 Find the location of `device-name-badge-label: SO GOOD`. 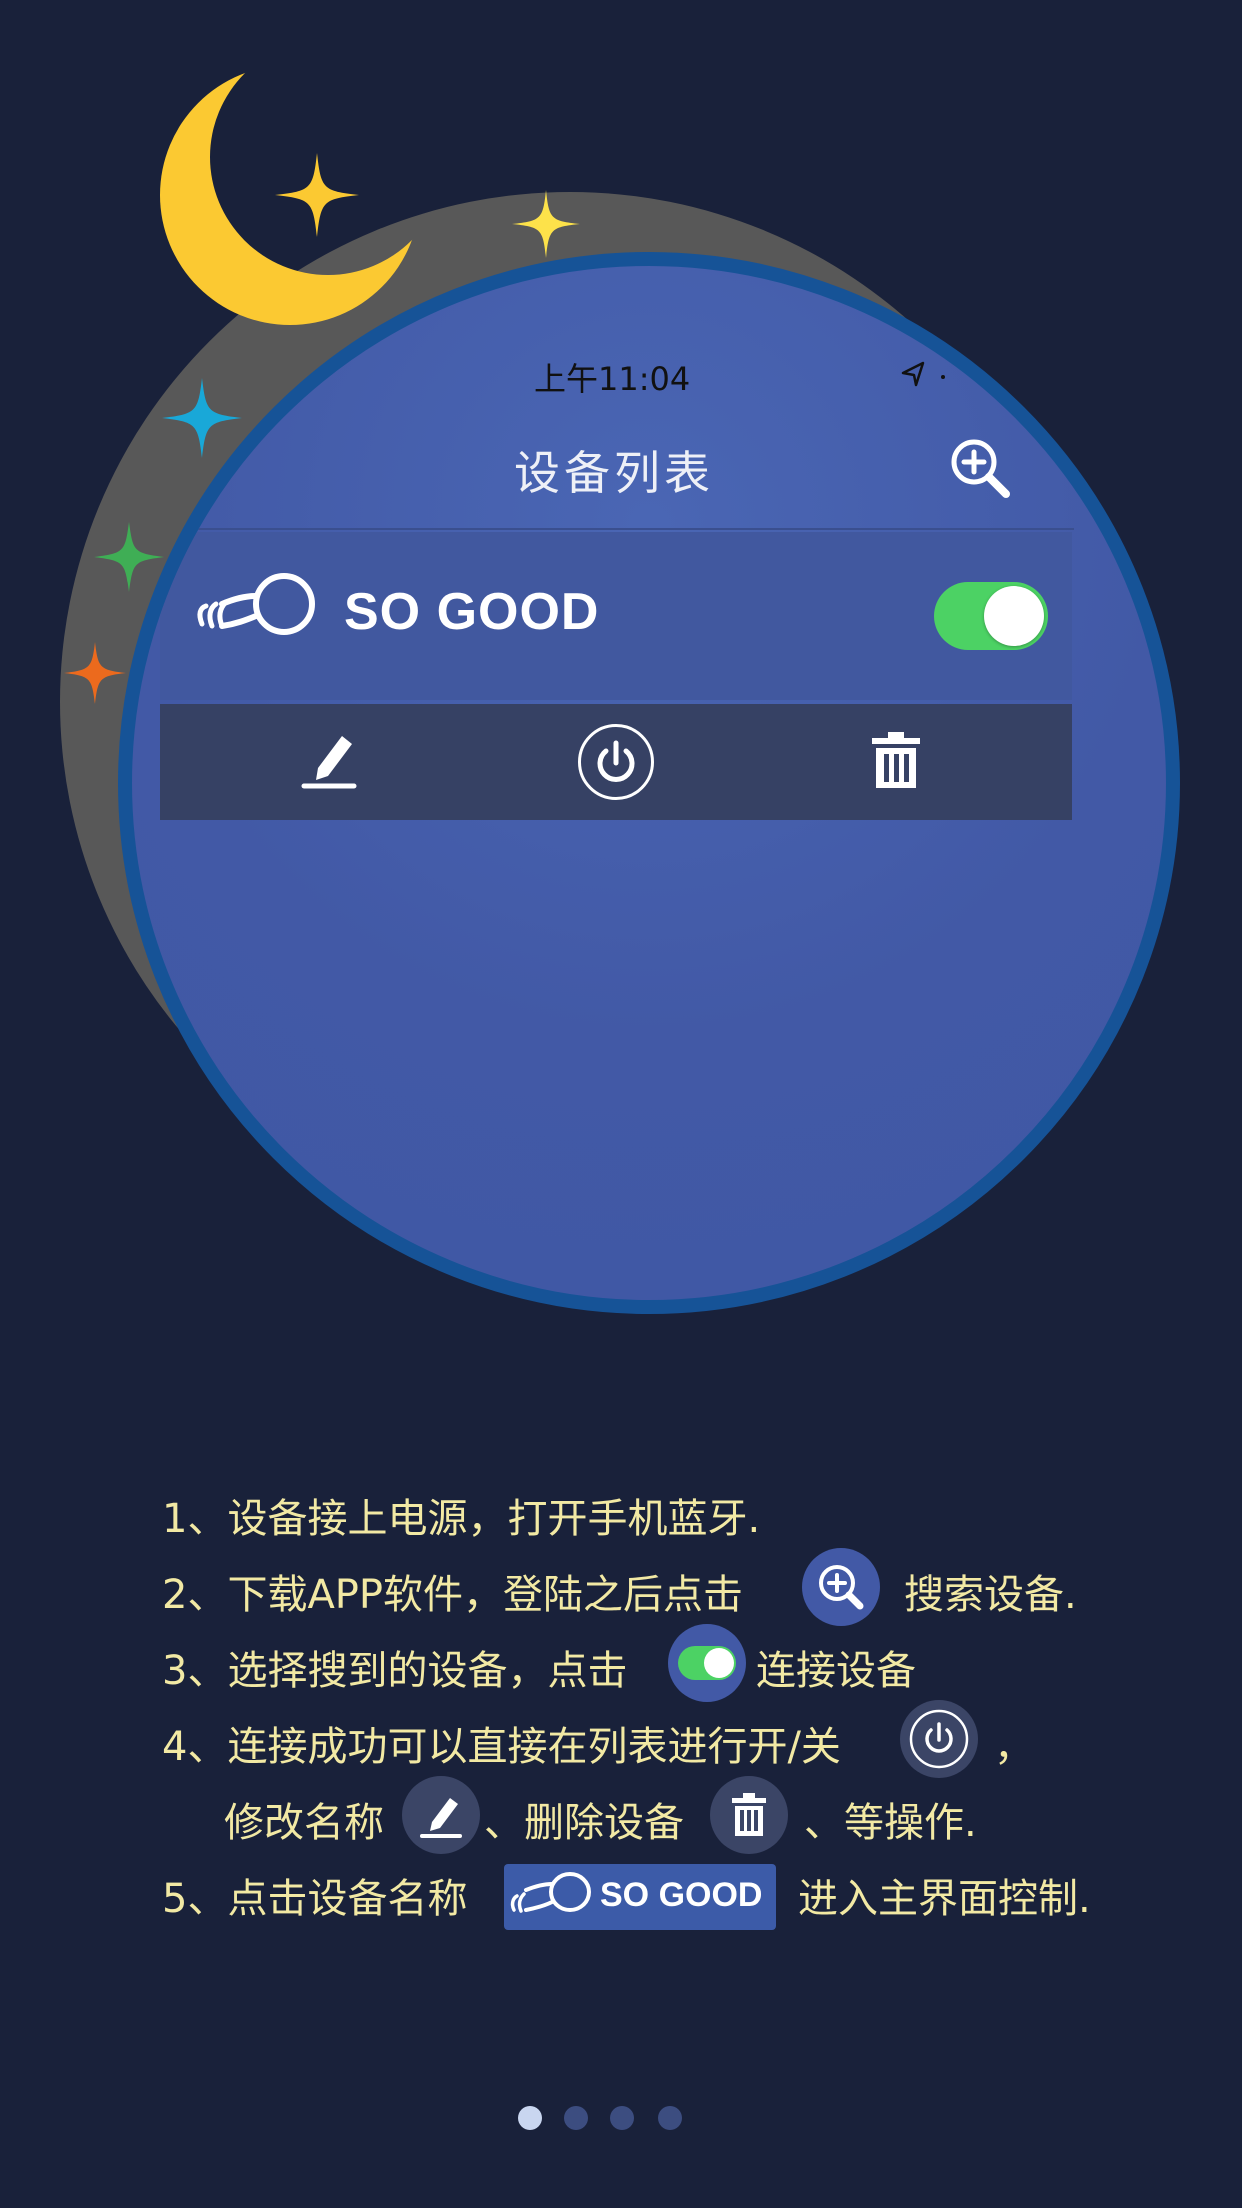

device-name-badge-label: SO GOOD is located at coordinates (681, 1895).